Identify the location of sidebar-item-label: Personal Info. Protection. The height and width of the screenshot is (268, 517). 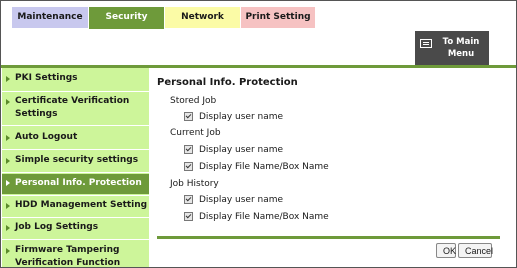
(78, 183).